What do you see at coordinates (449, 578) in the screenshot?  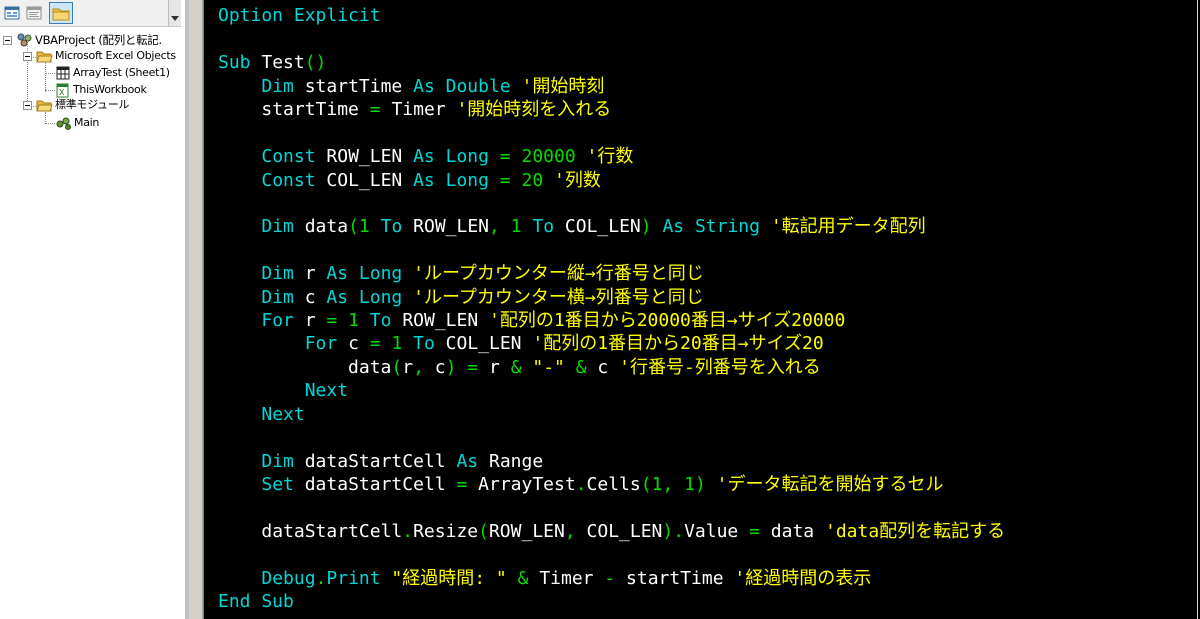 I see `code-string: "経過時間: "` at bounding box center [449, 578].